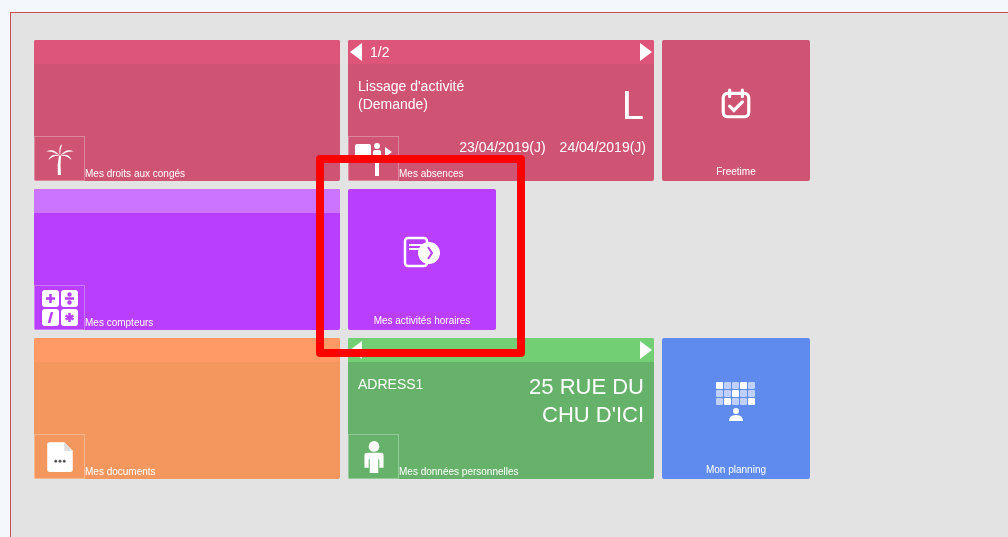 Image resolution: width=1008 pixels, height=537 pixels. Describe the element at coordinates (736, 104) in the screenshot. I see `calendar-check-icon` at that location.